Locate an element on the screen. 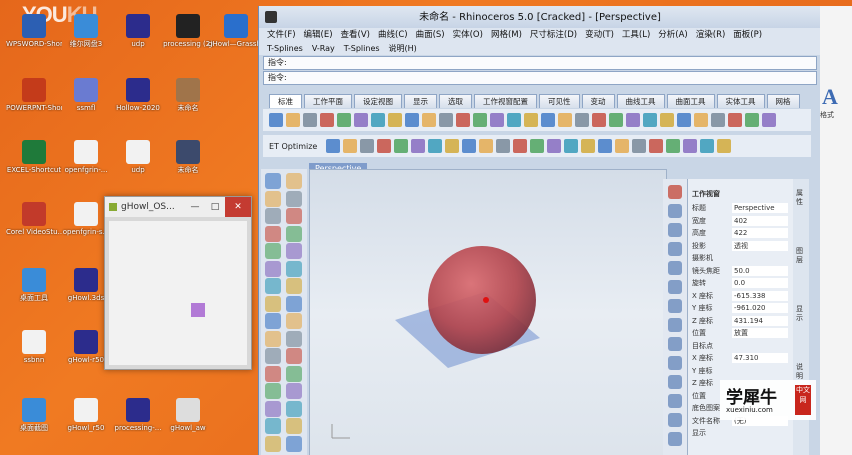  property-value: -961.020 is located at coordinates (760, 308).